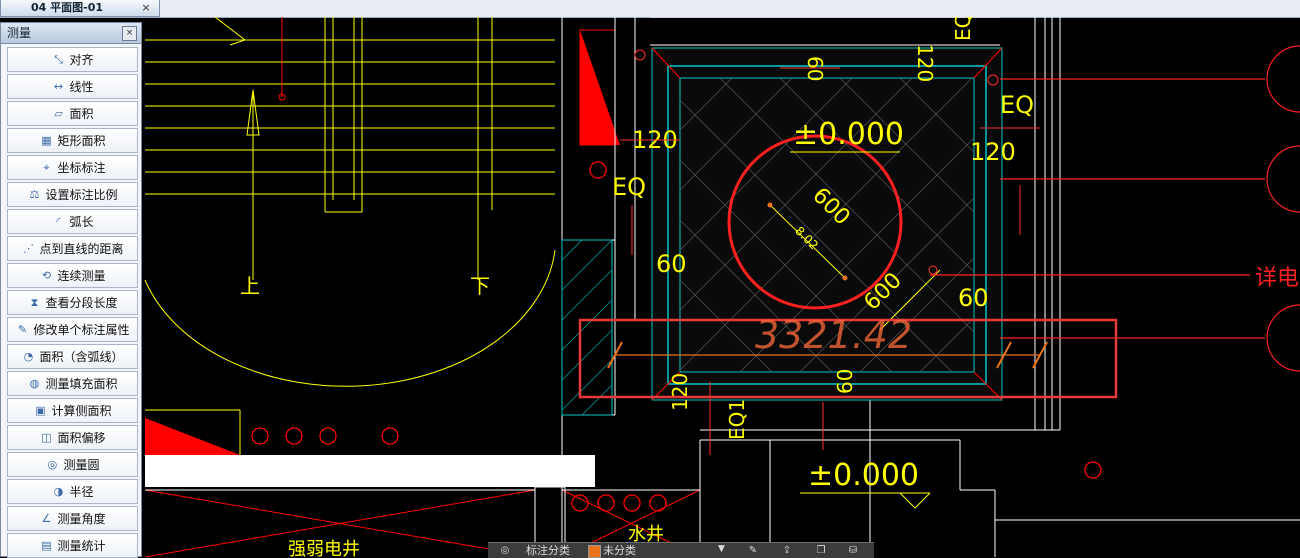 This screenshot has width=1300, height=558. What do you see at coordinates (848, 134) in the screenshot?
I see `level-main-label: ±0.000` at bounding box center [848, 134].